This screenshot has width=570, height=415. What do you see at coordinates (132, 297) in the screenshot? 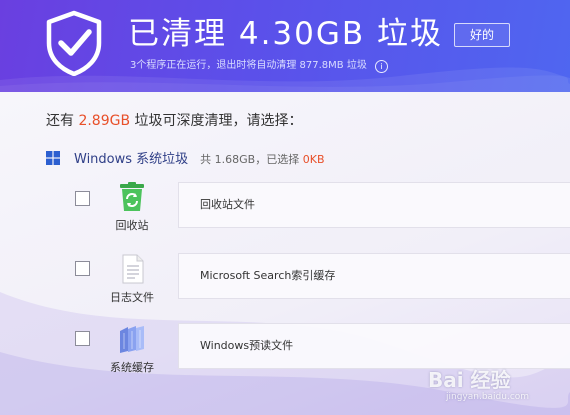
I see `item-label: 日志文件` at bounding box center [132, 297].